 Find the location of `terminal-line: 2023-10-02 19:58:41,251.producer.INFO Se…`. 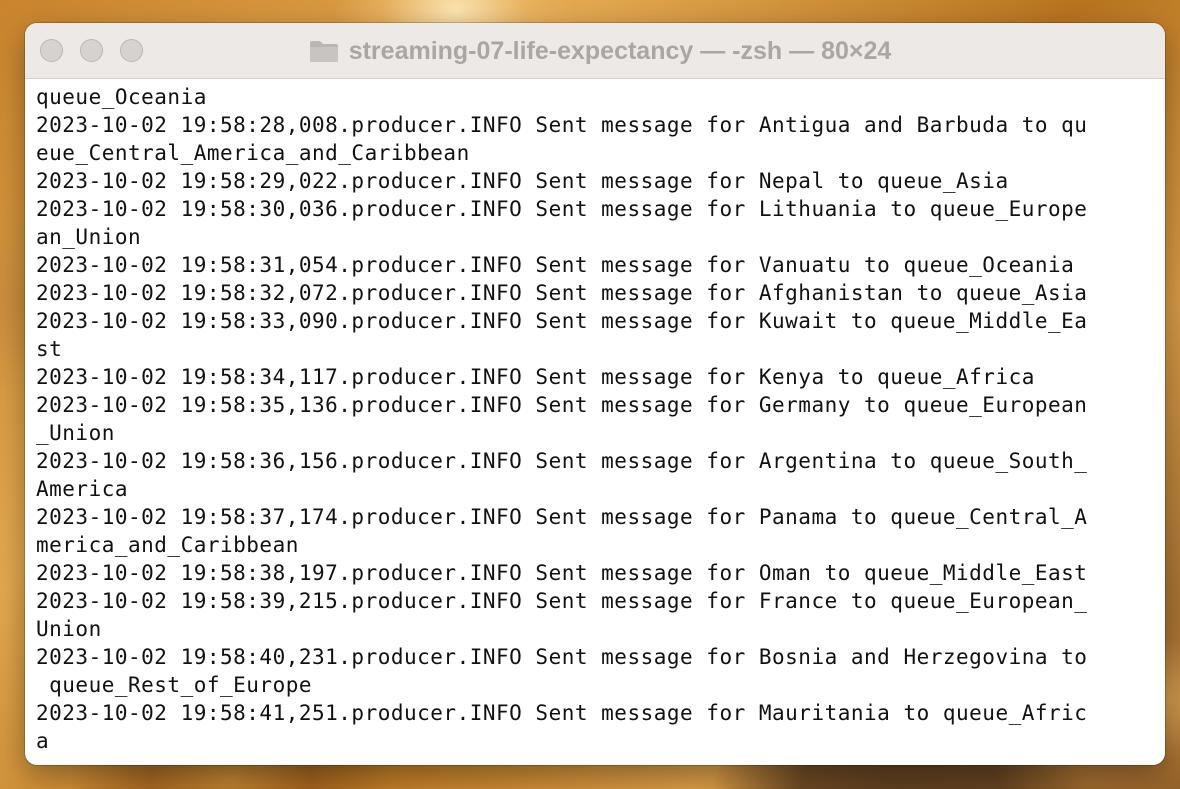

terminal-line: 2023-10-02 19:58:41,251.producer.INFO Se… is located at coordinates (562, 713).